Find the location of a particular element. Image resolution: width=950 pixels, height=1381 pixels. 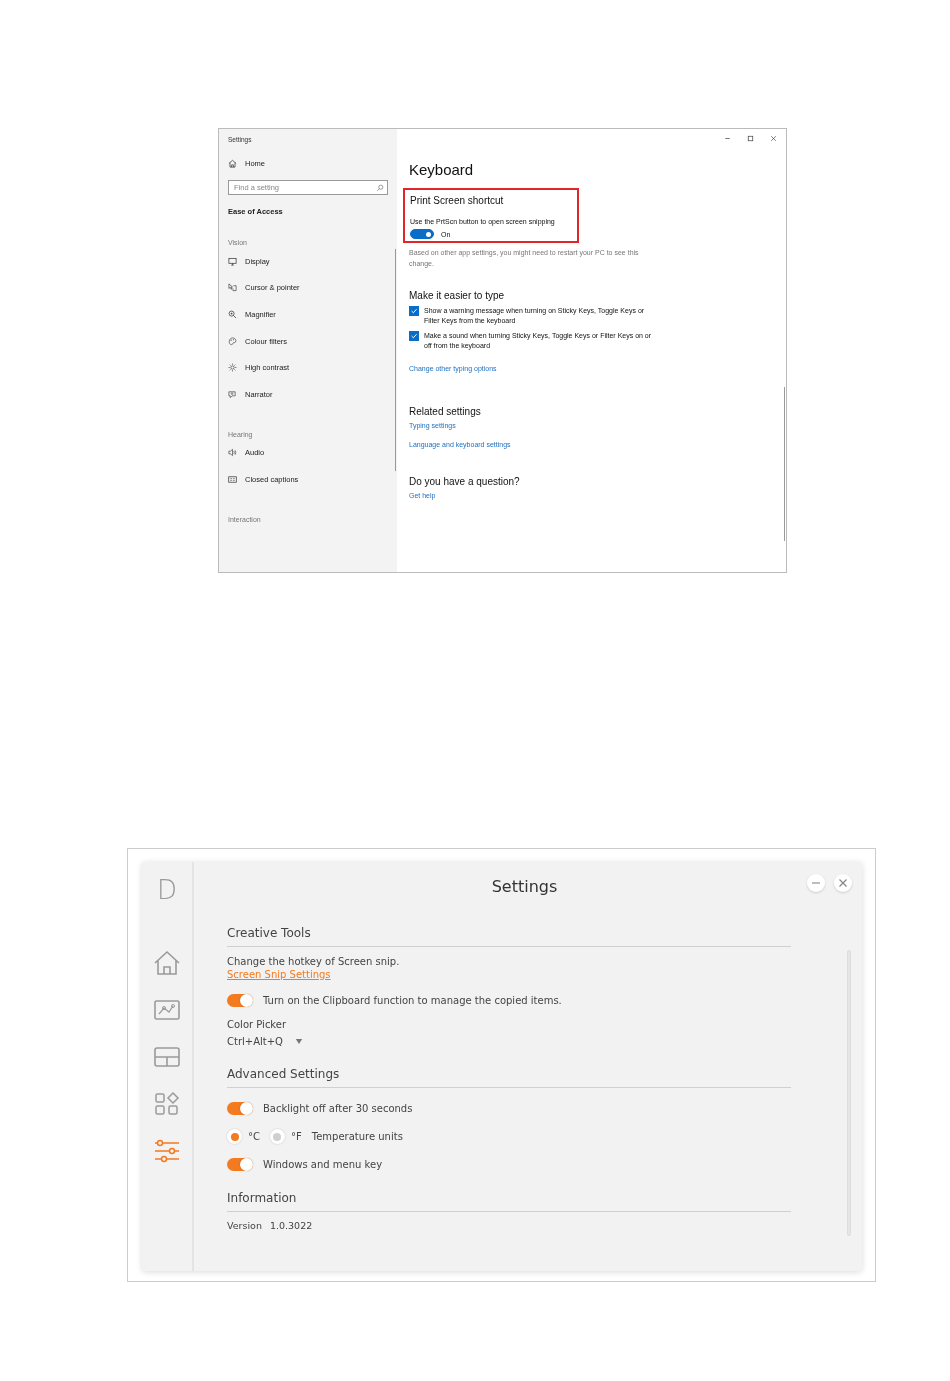

window-title: Settings is located at coordinates (525, 886).